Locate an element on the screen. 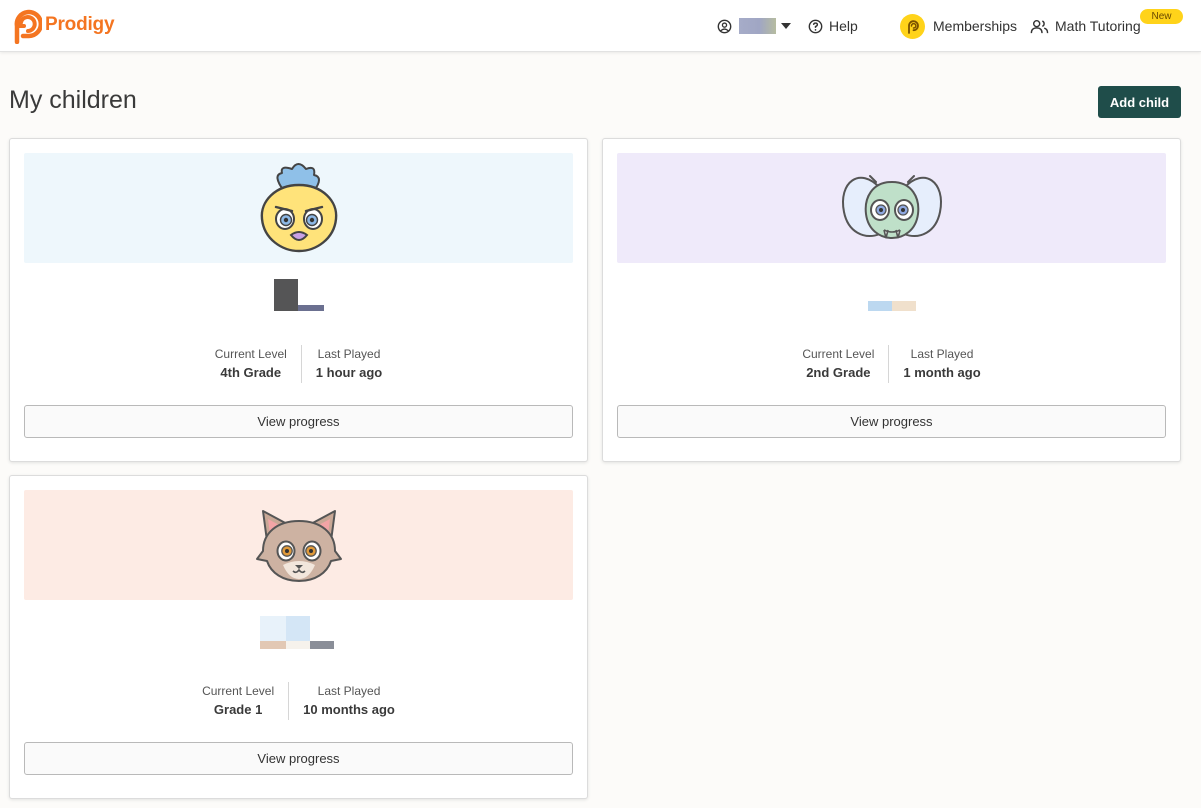  bird-avatar-icon is located at coordinates (298, 208).